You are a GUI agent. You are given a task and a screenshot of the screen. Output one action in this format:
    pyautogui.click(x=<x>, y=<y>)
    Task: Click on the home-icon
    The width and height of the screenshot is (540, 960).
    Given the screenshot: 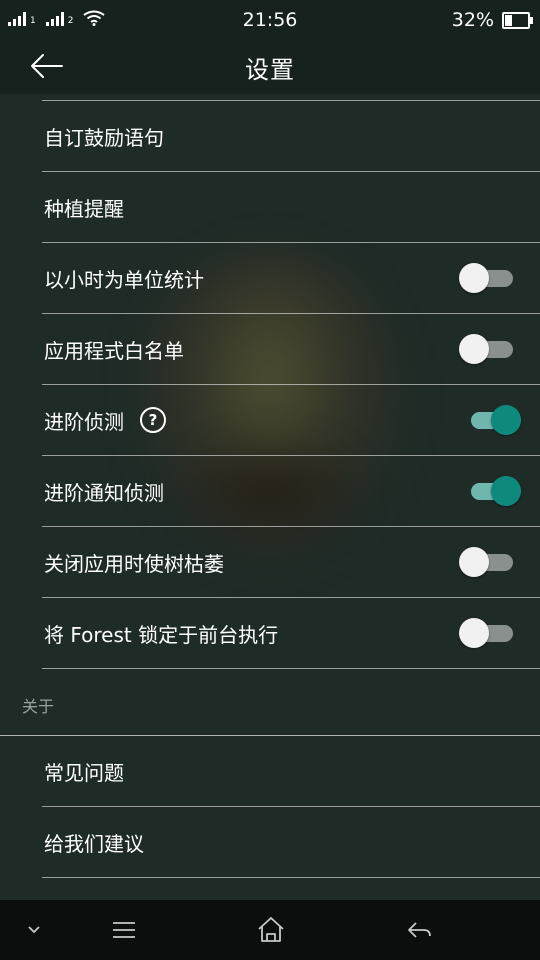 What is the action you would take?
    pyautogui.click(x=271, y=930)
    